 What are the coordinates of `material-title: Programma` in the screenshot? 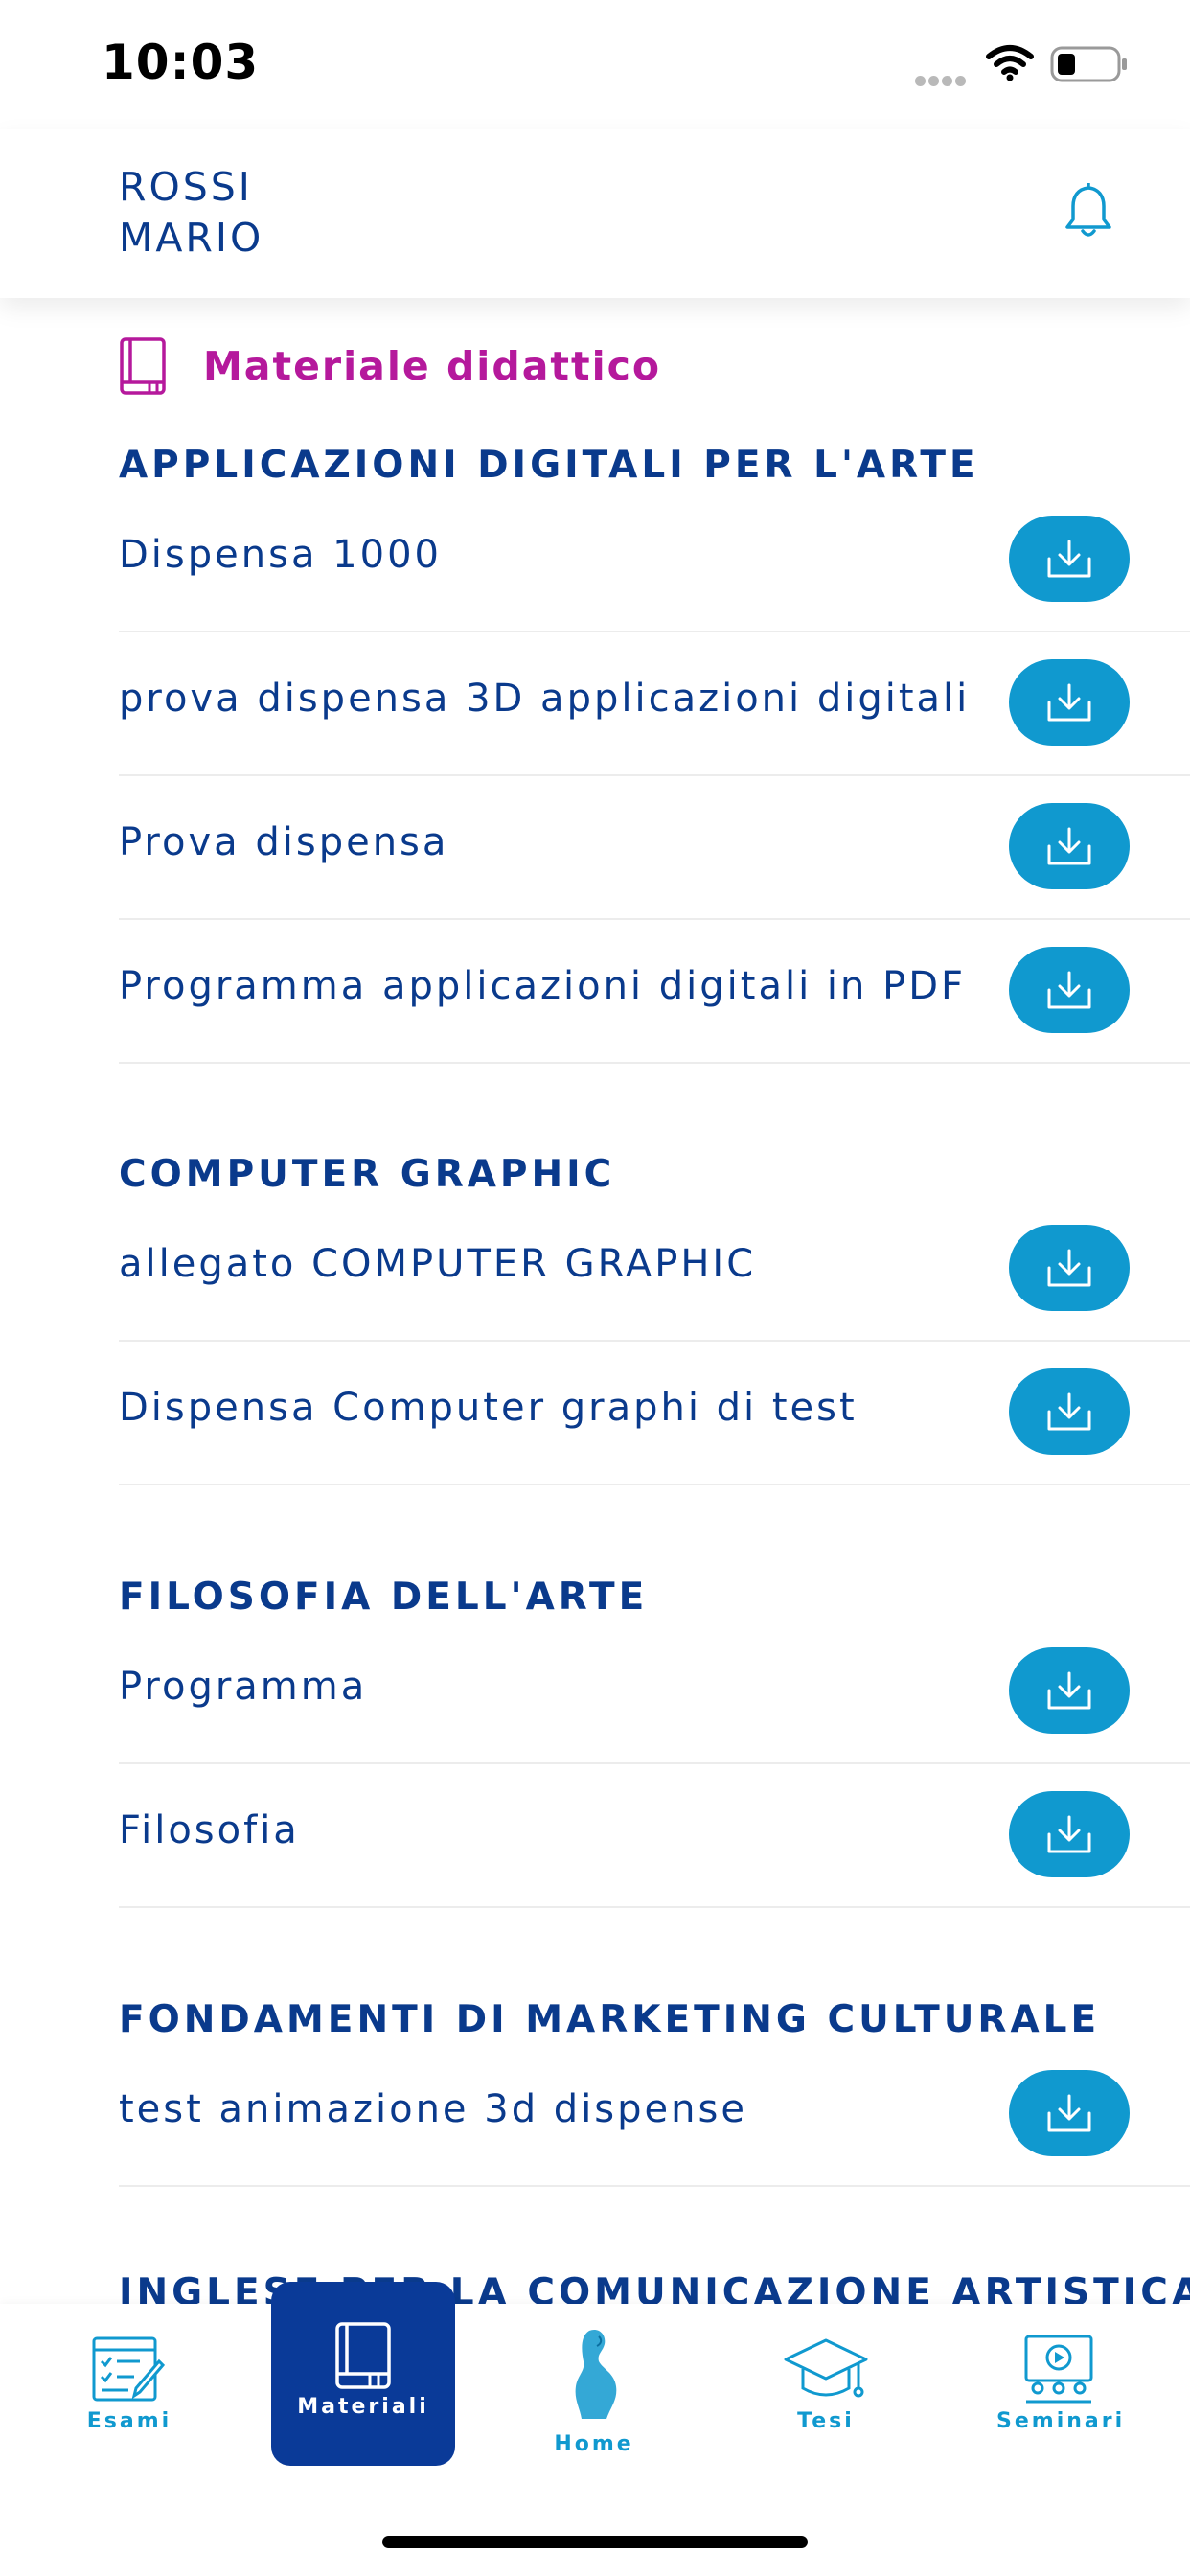 It's located at (244, 1687).